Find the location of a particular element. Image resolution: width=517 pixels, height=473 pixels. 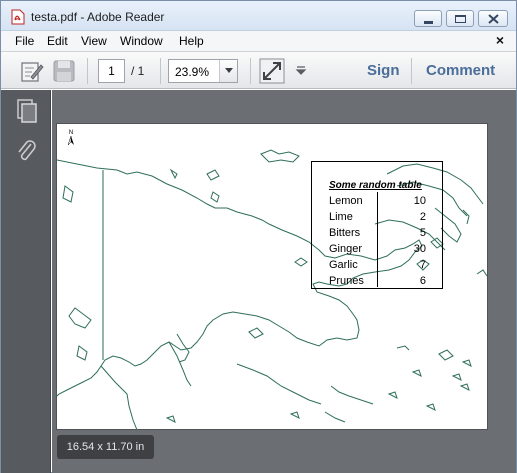

more-arrow-icon is located at coordinates (301, 71).